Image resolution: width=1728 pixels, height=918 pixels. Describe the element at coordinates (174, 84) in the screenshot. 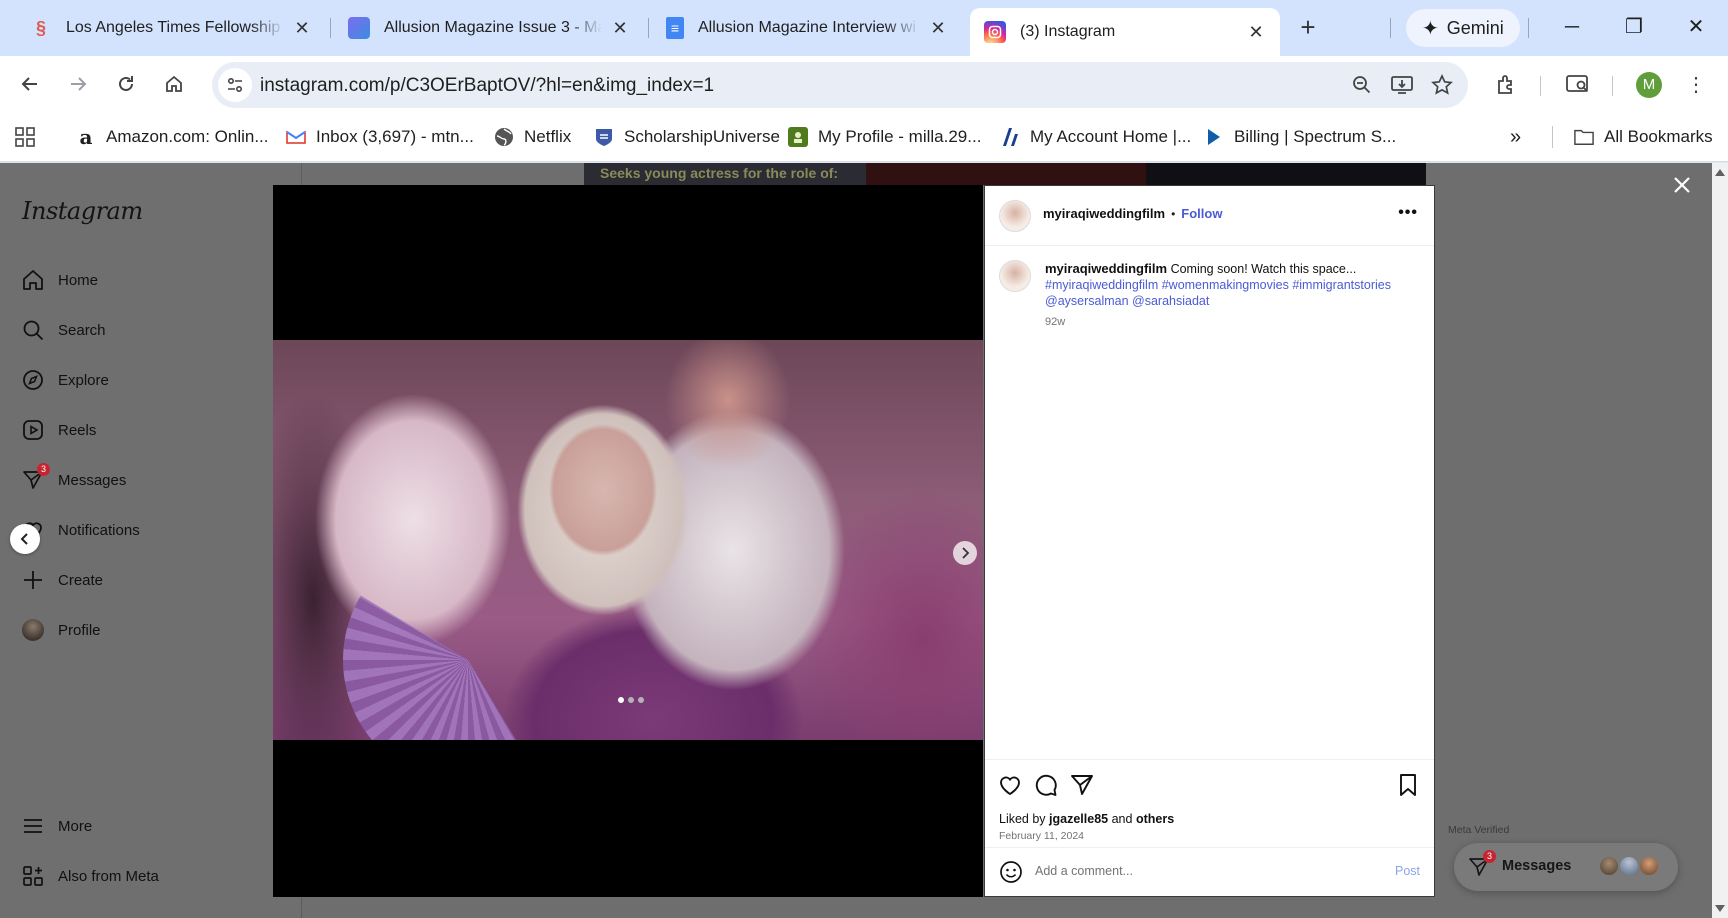

I see `home-button-icon` at that location.